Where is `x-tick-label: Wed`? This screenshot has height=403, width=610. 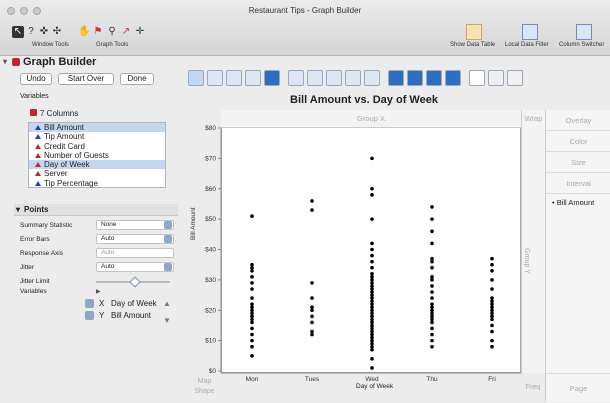
x-tick-label: Wed is located at coordinates (372, 379).